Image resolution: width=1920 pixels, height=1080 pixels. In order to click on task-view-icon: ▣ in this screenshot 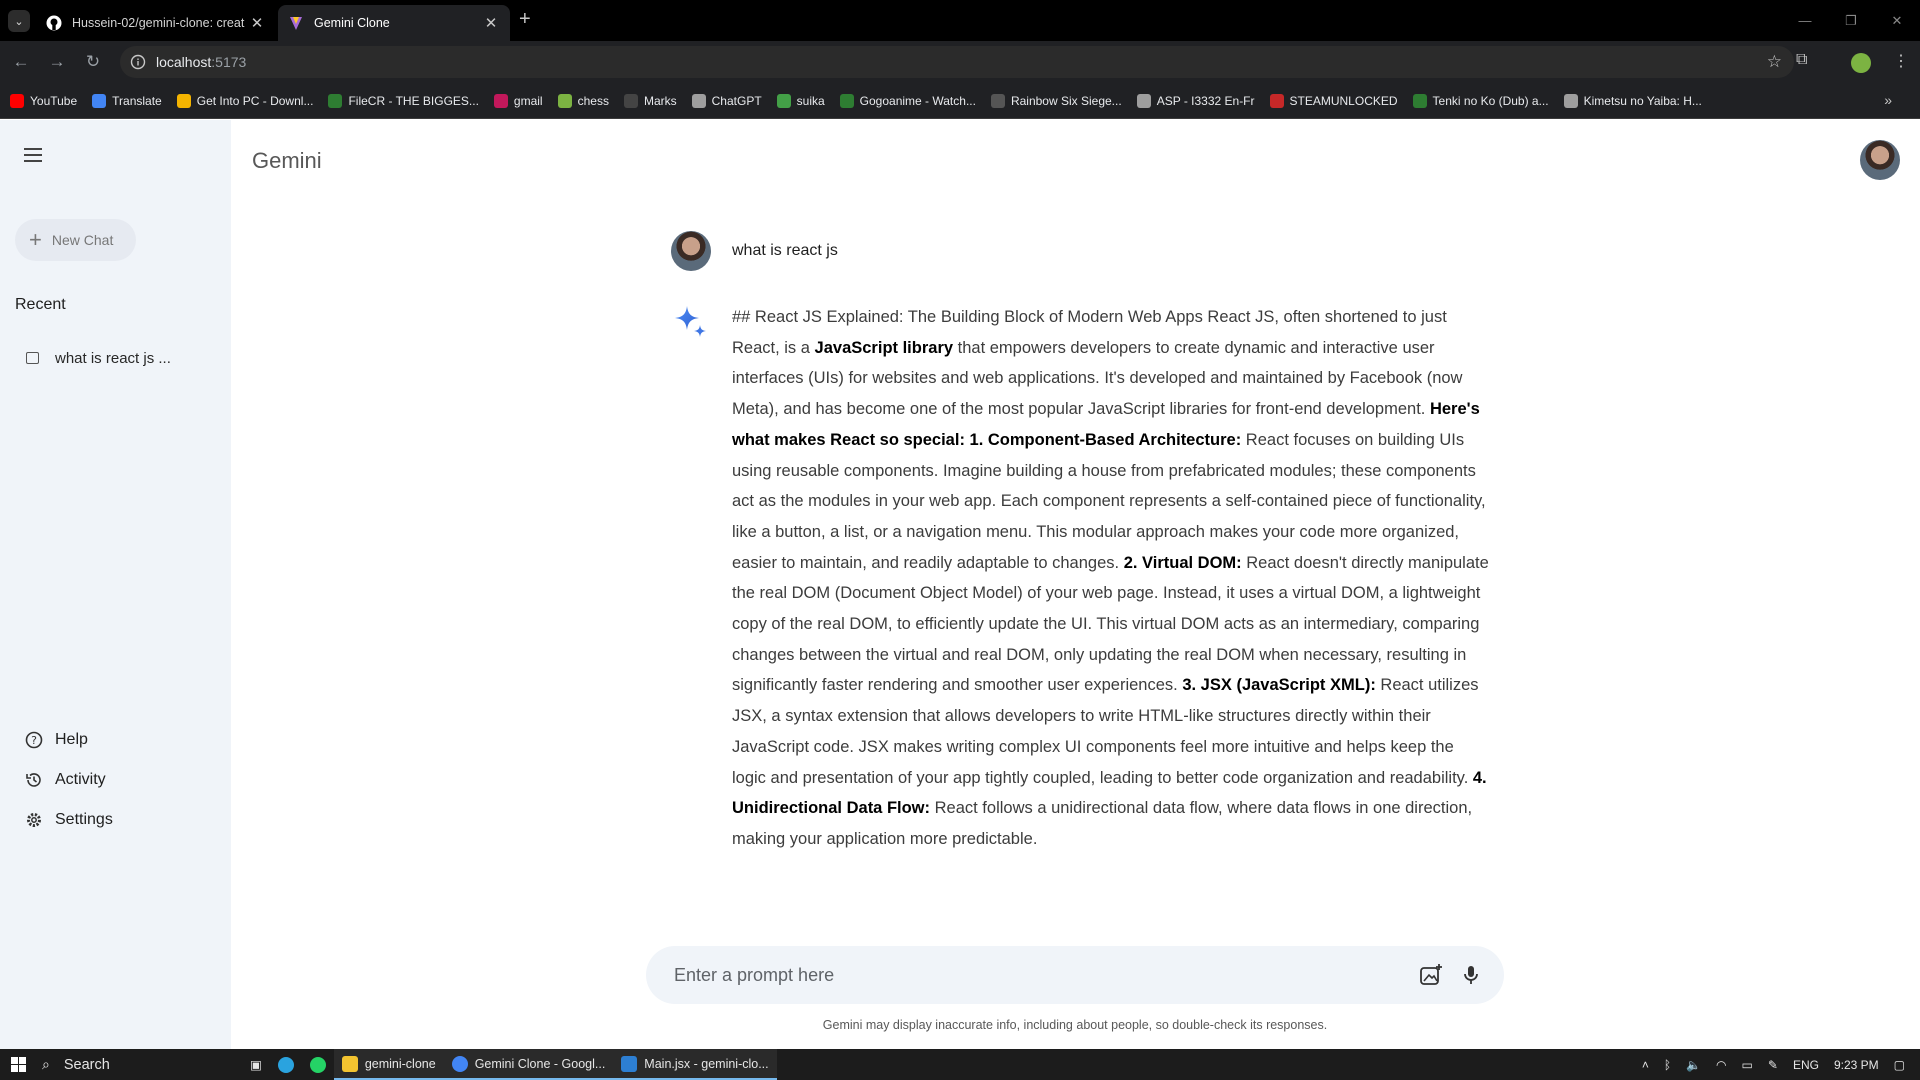, I will do `click(256, 1064)`.